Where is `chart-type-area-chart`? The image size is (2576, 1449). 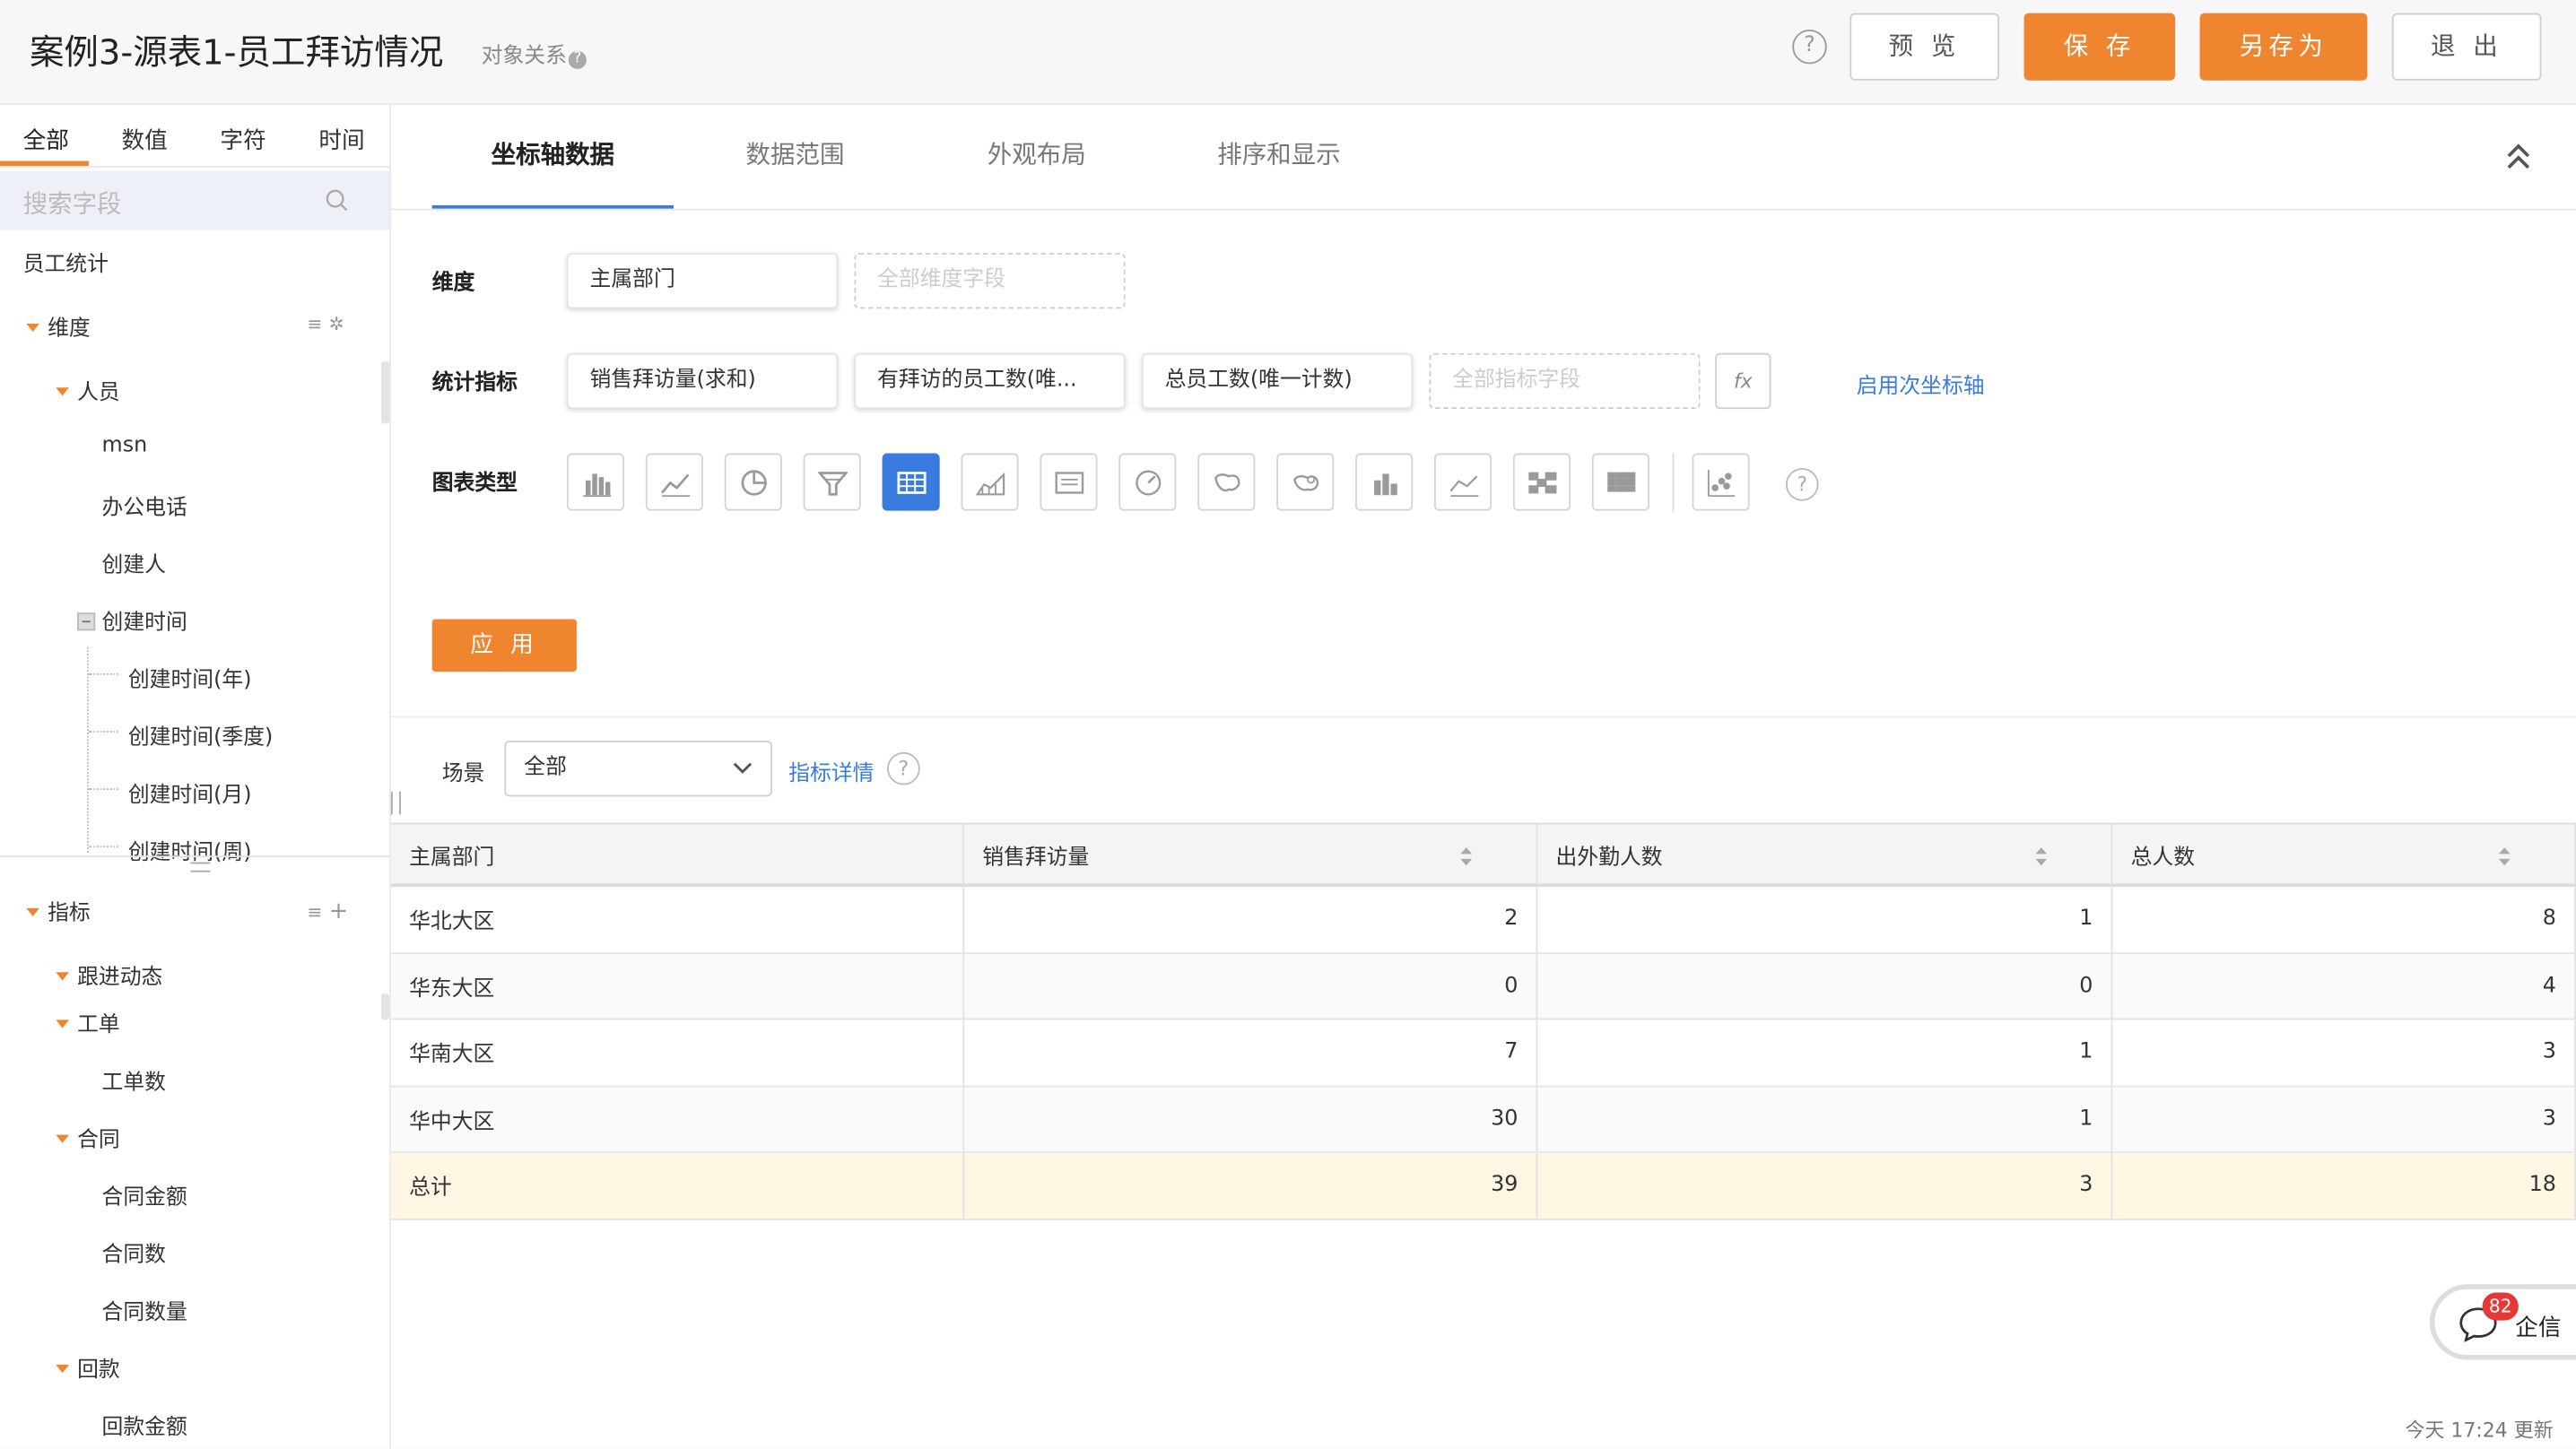
chart-type-area-chart is located at coordinates (990, 482).